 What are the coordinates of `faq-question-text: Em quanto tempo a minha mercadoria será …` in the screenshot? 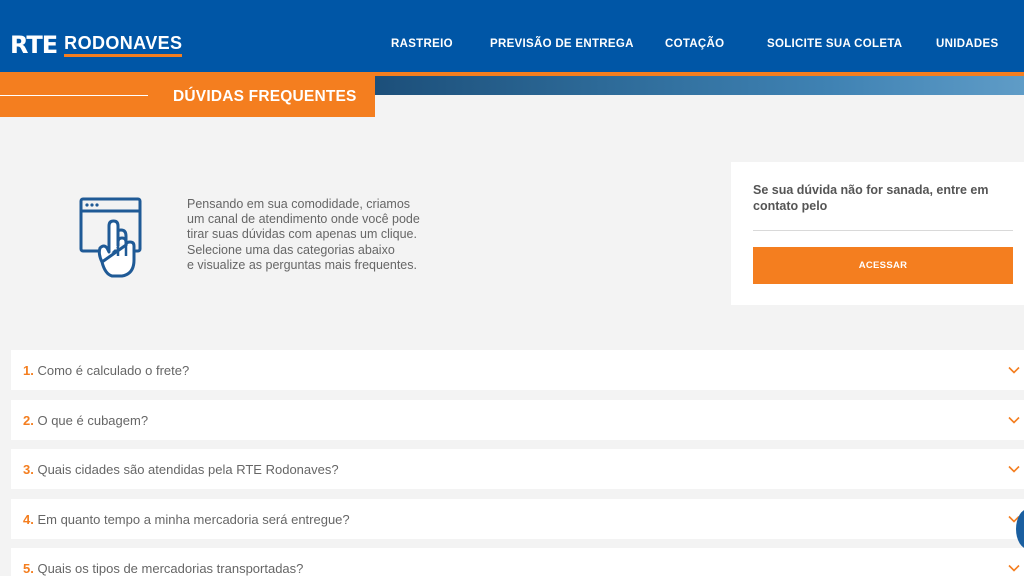 It's located at (193, 519).